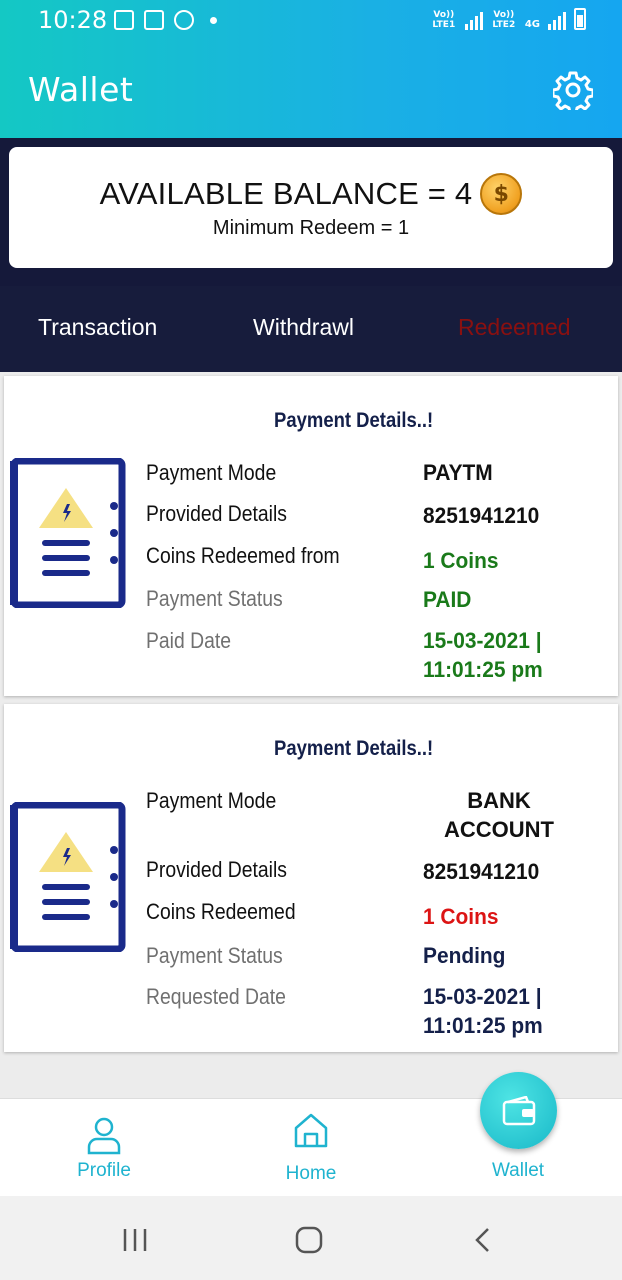 Image resolution: width=622 pixels, height=1280 pixels. Describe the element at coordinates (124, 20) in the screenshot. I see `image-notification-icon` at that location.